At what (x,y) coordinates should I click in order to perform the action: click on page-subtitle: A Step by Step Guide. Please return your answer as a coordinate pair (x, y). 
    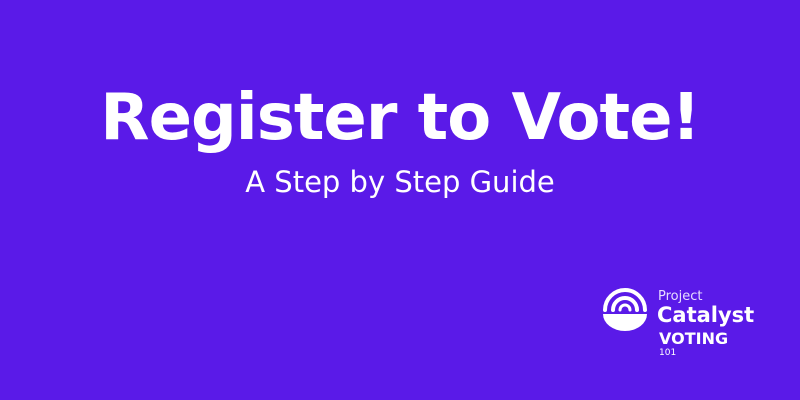
    Looking at the image, I should click on (400, 182).